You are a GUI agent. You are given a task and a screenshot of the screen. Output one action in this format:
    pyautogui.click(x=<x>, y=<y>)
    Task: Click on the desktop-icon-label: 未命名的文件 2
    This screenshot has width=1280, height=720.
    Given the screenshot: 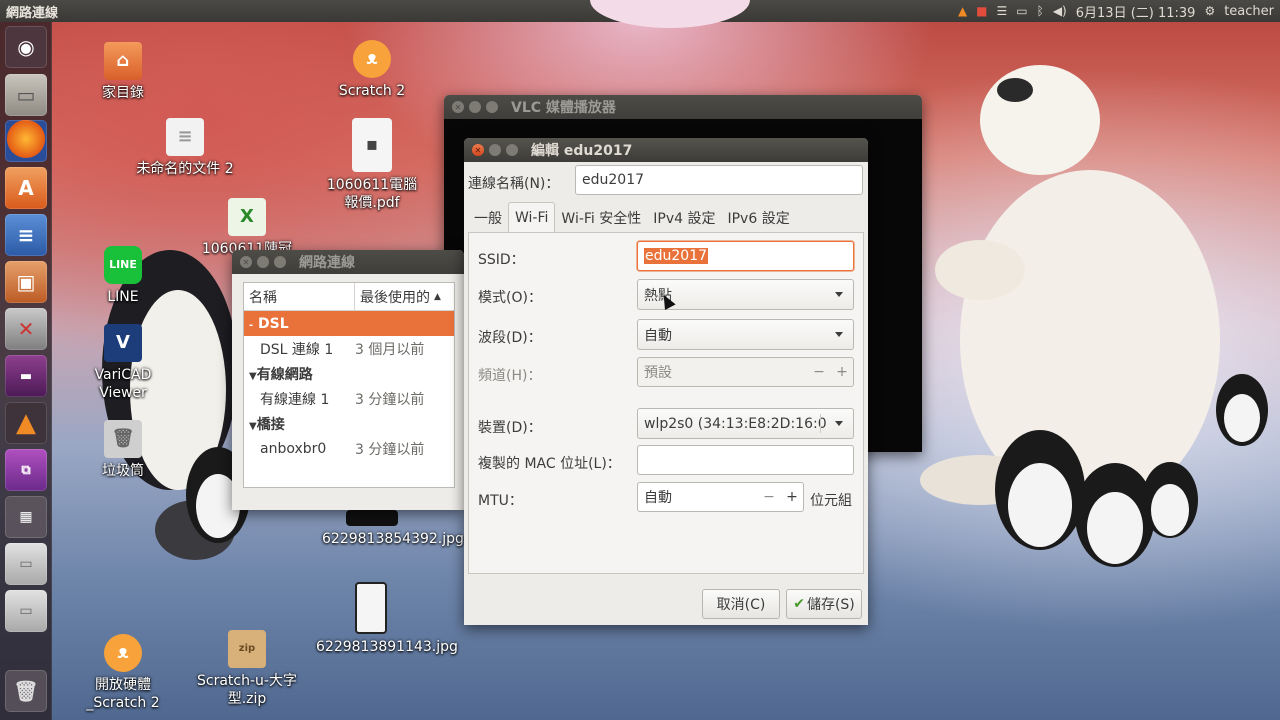 What is the action you would take?
    pyautogui.click(x=185, y=169)
    